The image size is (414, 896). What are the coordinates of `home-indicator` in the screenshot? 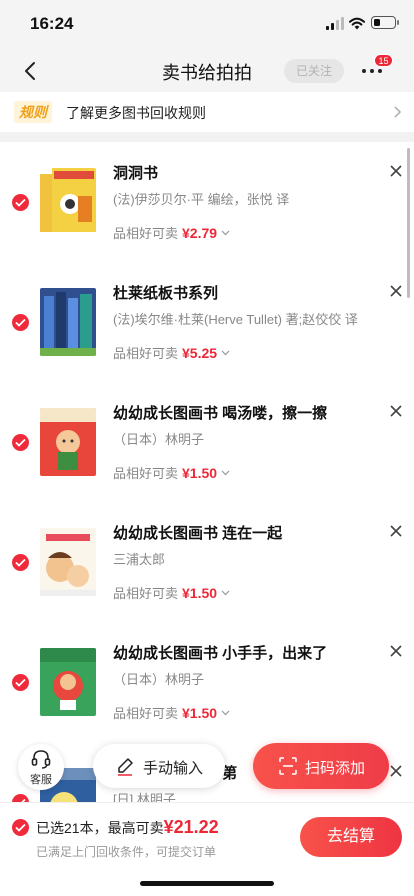 It's located at (207, 883).